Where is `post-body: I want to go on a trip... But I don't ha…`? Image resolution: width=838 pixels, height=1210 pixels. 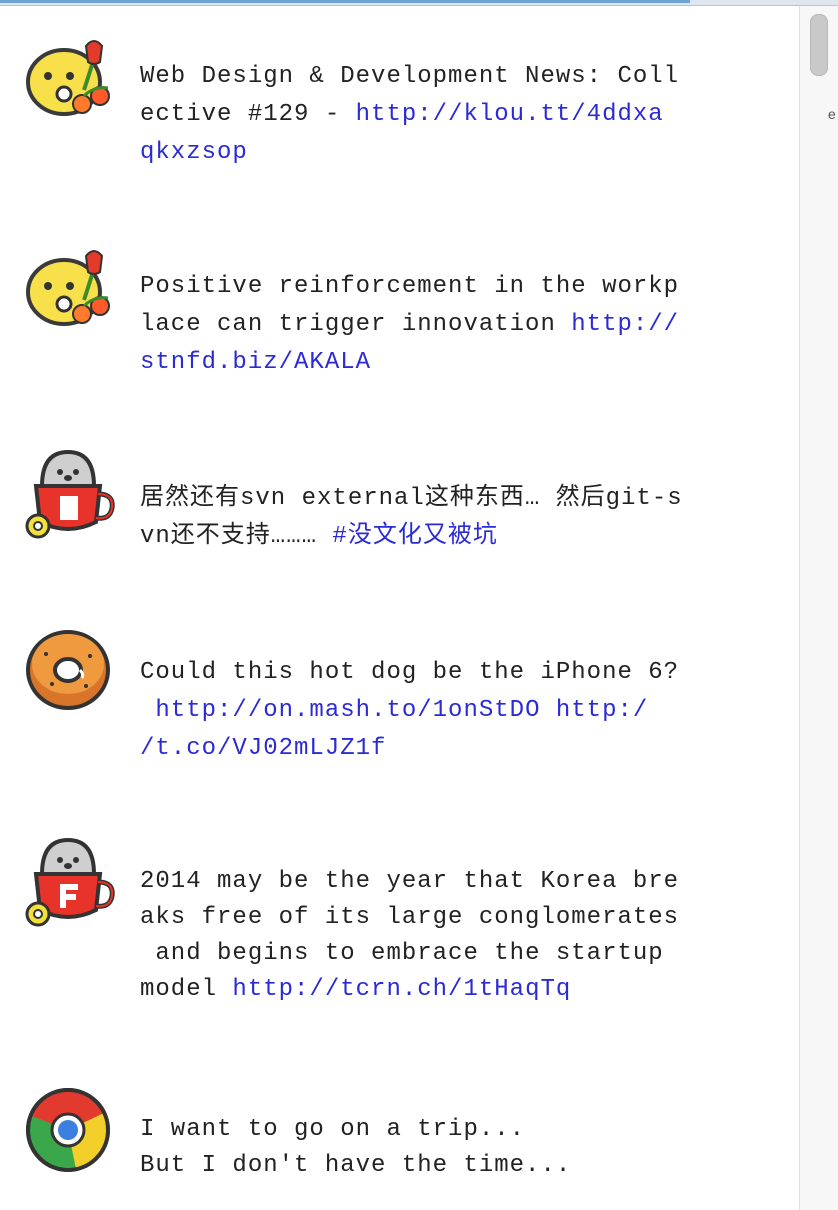 post-body: I want to go on a trip... But I don't ha… is located at coordinates (356, 1147).